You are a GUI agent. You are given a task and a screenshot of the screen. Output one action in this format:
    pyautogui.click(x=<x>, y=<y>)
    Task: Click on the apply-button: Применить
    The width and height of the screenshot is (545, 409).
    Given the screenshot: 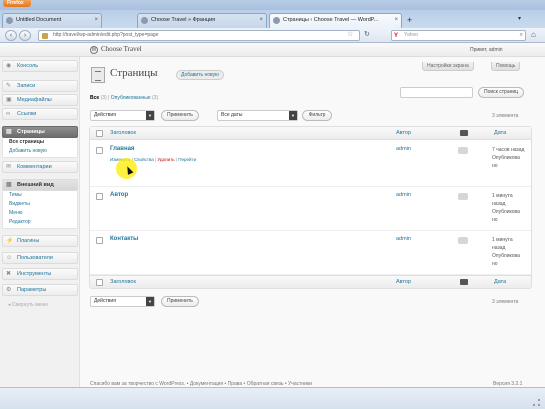 What is the action you would take?
    pyautogui.click(x=180, y=115)
    